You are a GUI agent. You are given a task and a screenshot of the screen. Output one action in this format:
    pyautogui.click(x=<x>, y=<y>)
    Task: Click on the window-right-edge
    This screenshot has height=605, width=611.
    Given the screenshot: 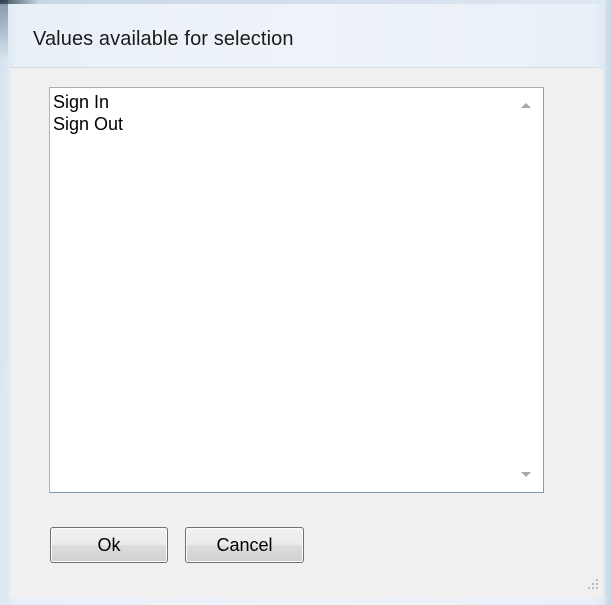 What is the action you would take?
    pyautogui.click(x=608, y=302)
    